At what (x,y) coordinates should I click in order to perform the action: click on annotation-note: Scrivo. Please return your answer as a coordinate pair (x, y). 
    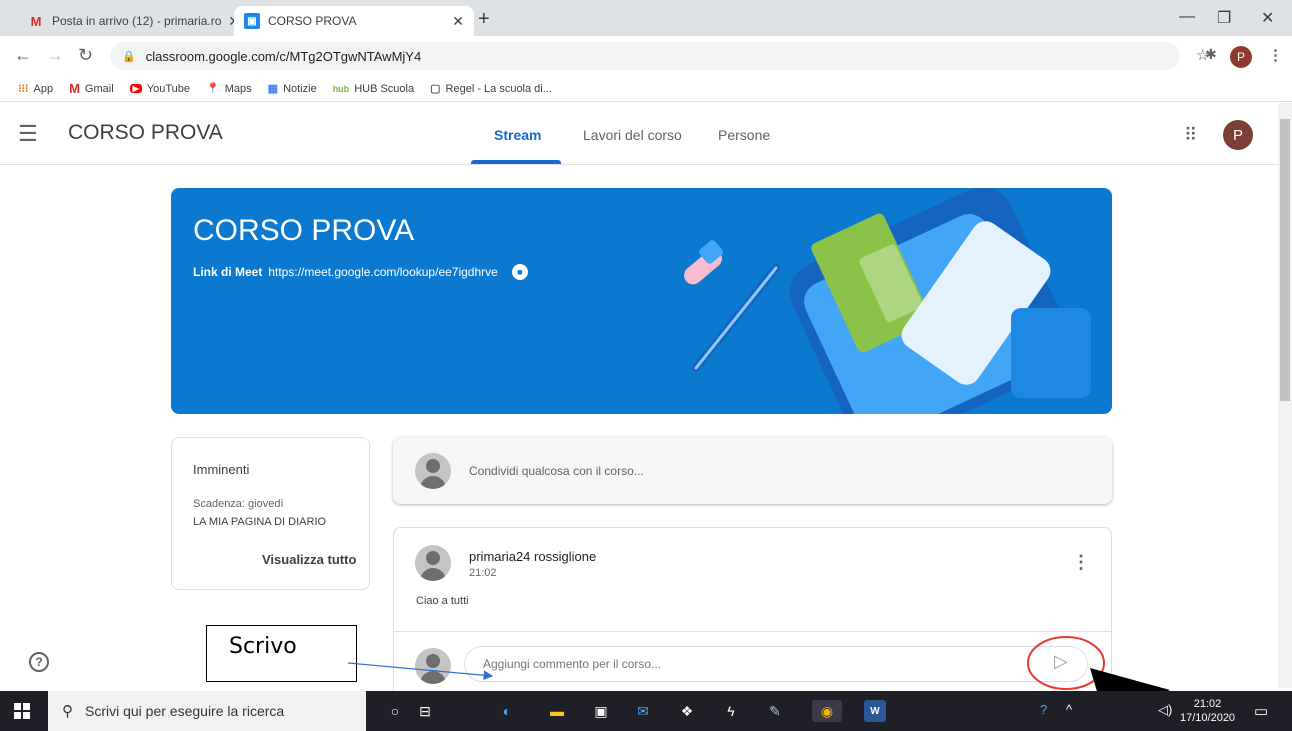
    Looking at the image, I should click on (281, 653).